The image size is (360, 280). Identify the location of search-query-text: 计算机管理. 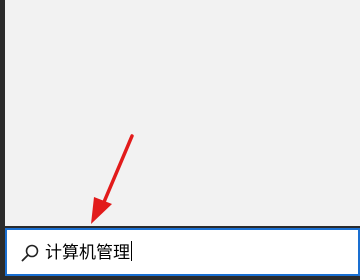
(87, 253).